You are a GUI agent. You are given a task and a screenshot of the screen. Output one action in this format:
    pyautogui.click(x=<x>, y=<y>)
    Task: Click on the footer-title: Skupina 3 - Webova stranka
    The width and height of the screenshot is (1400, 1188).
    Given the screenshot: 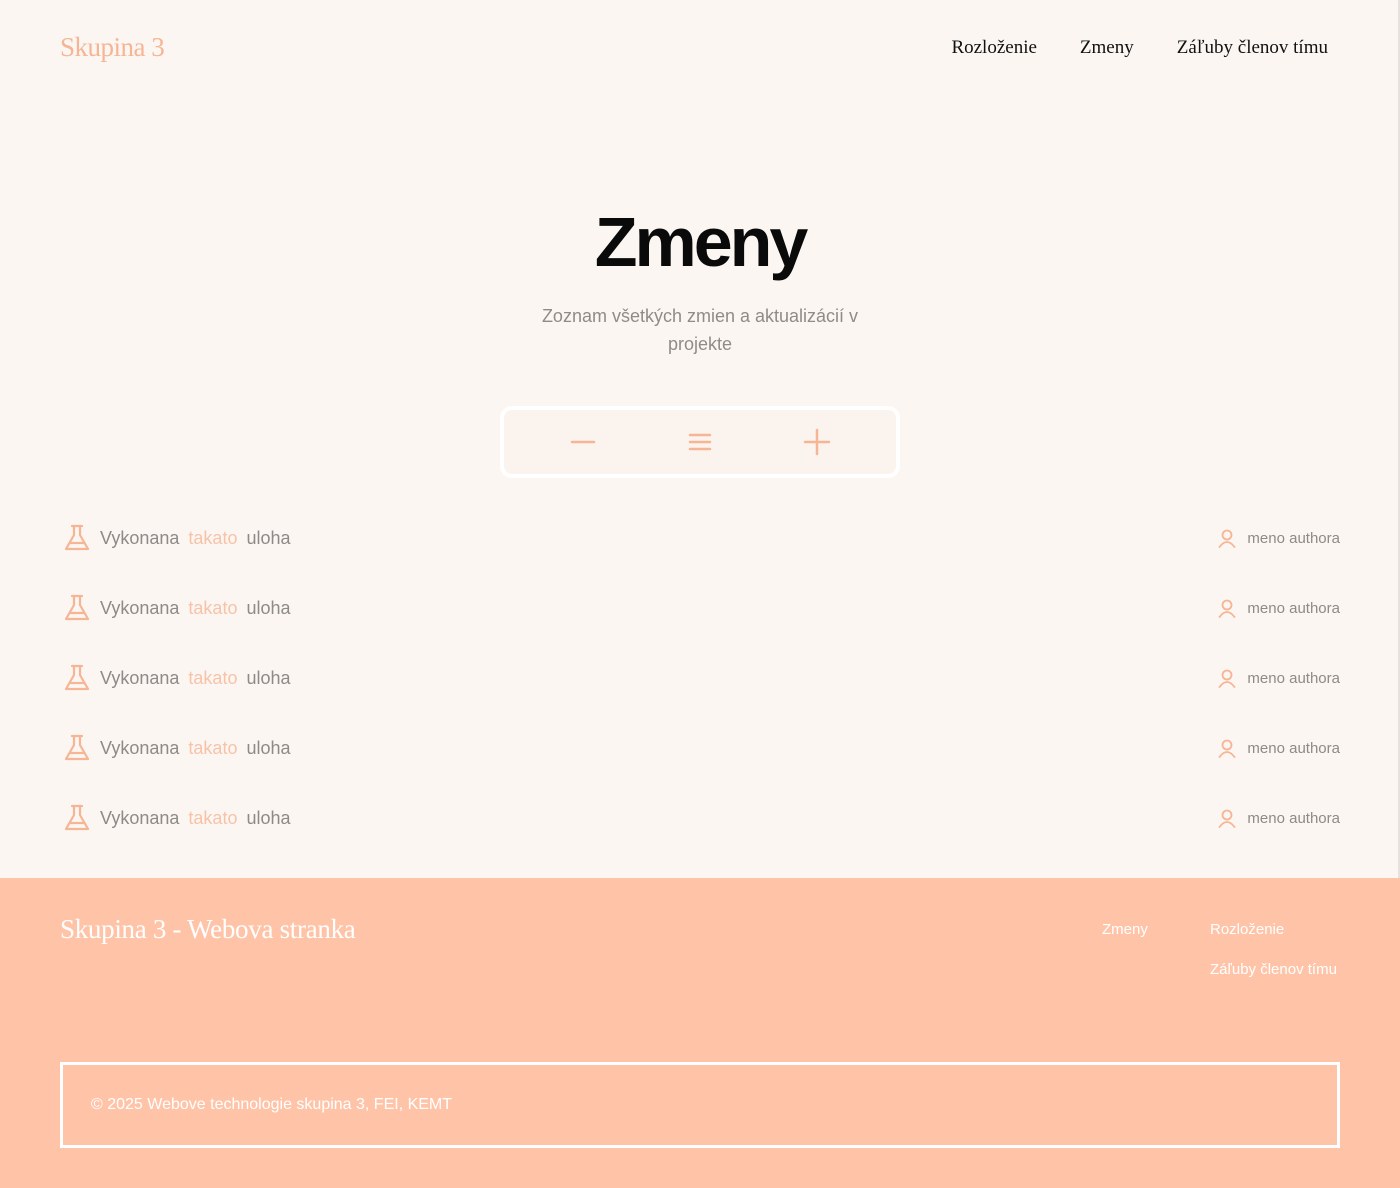 What is the action you would take?
    pyautogui.click(x=208, y=929)
    